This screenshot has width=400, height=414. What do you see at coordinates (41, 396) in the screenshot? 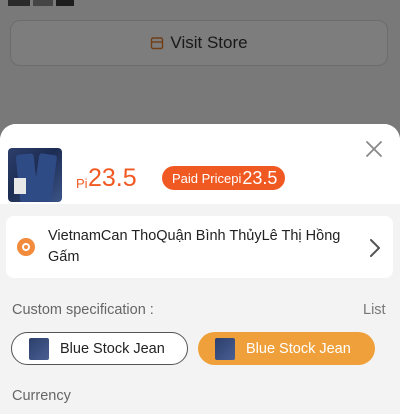
I see `currency-label: Currency` at bounding box center [41, 396].